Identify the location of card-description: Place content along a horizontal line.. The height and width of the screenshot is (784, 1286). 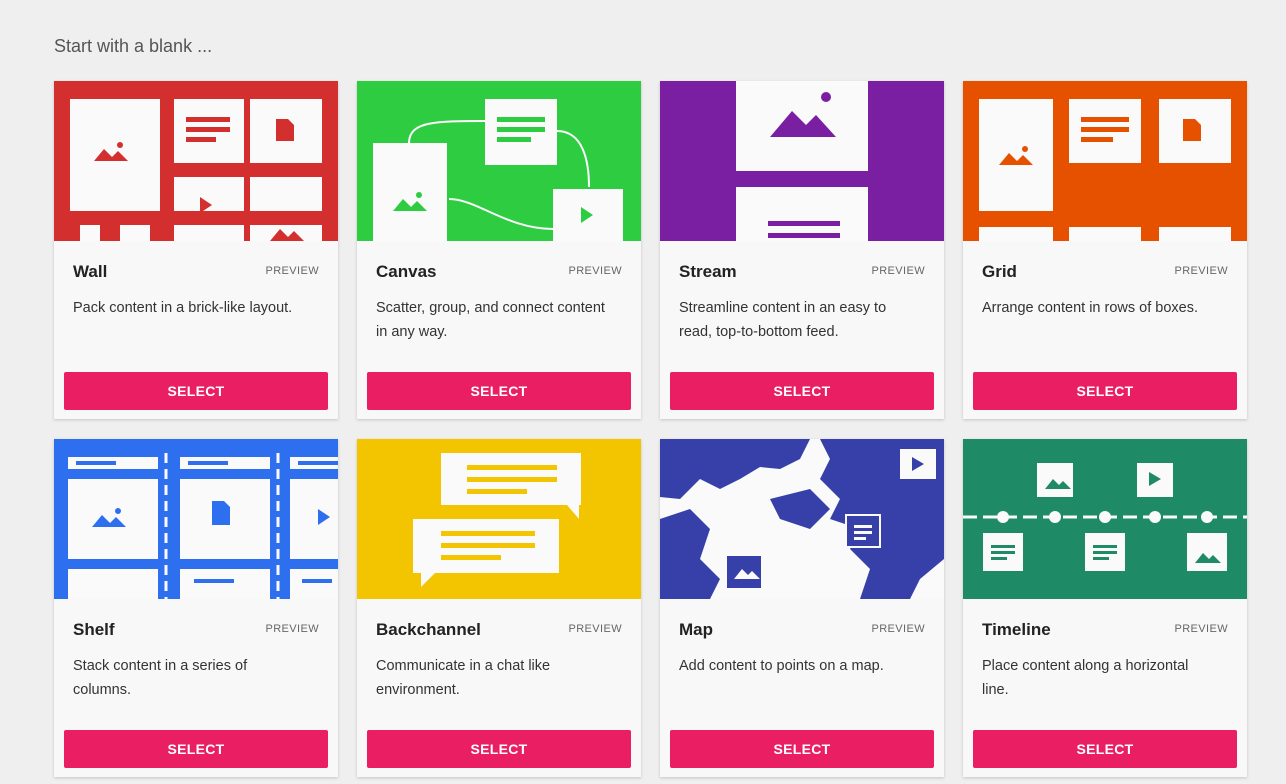
(1085, 678).